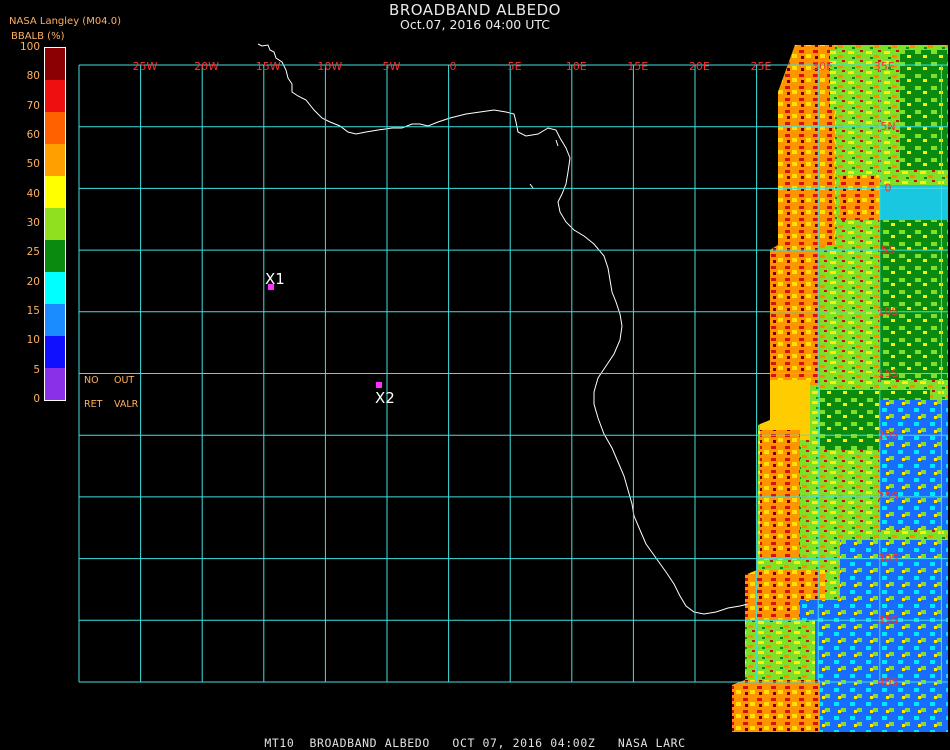 This screenshot has width=950, height=750. What do you see at coordinates (699, 66) in the screenshot?
I see `longitude-label: 20E` at bounding box center [699, 66].